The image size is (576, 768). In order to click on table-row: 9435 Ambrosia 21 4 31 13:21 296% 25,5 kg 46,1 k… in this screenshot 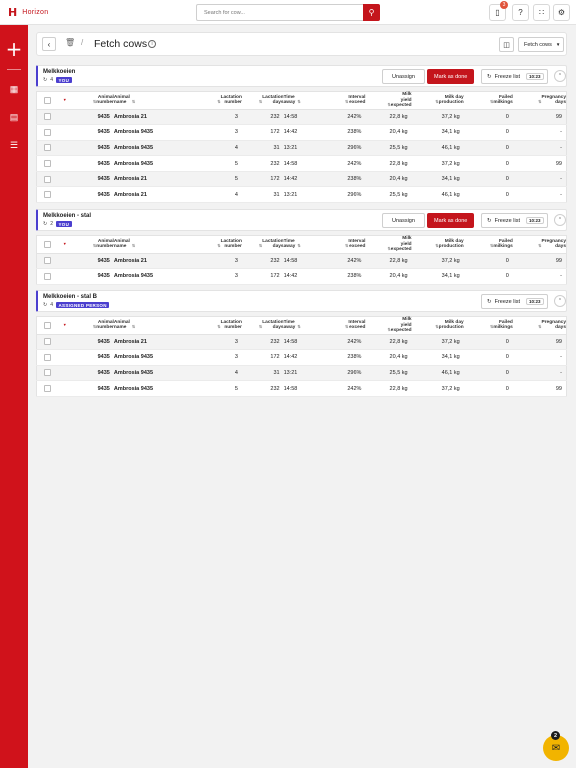, I will do `click(301, 195)`.